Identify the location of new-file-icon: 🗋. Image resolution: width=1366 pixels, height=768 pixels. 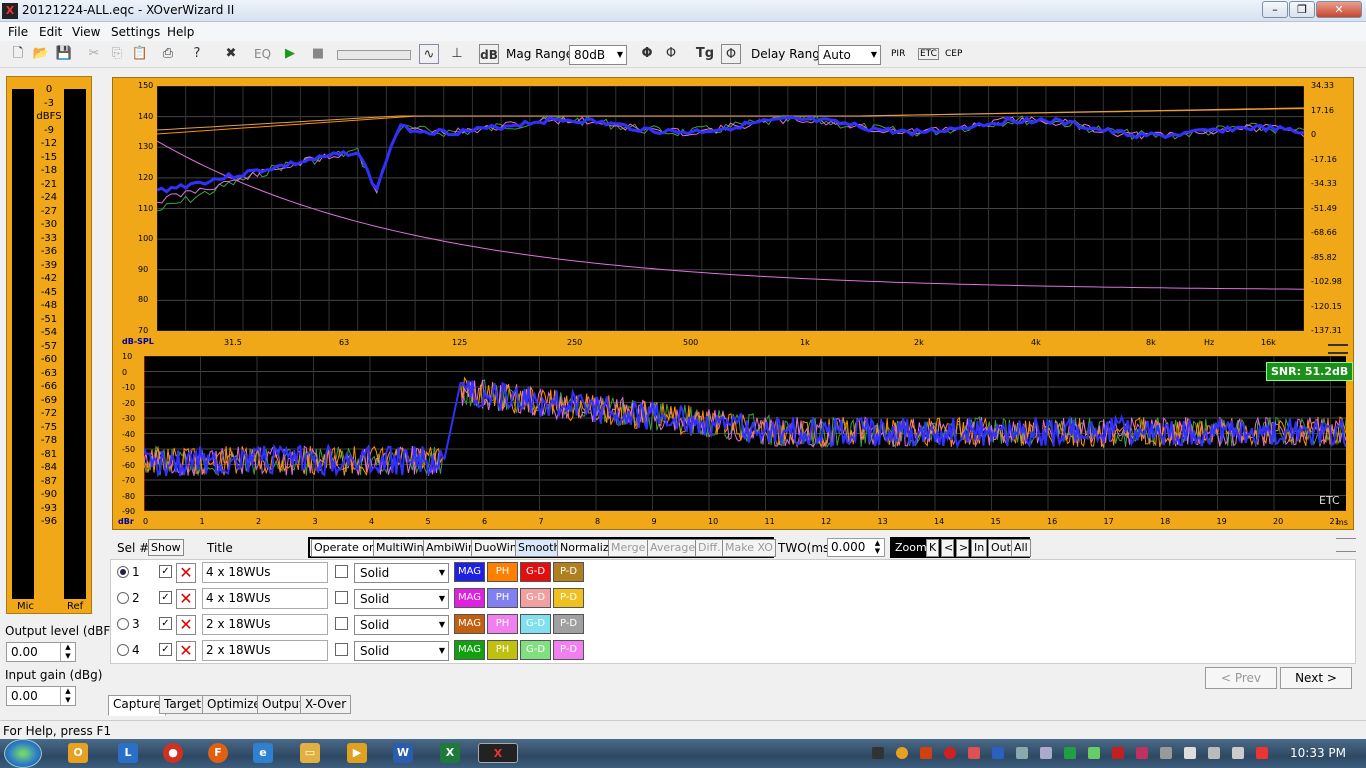
(18, 54).